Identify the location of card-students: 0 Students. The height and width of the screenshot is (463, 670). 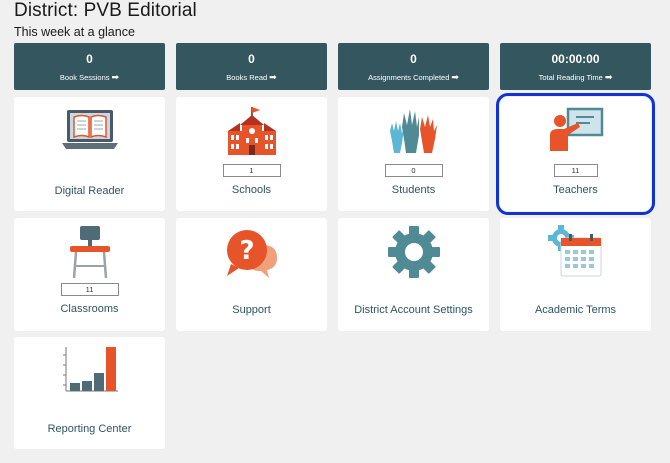
(413, 154).